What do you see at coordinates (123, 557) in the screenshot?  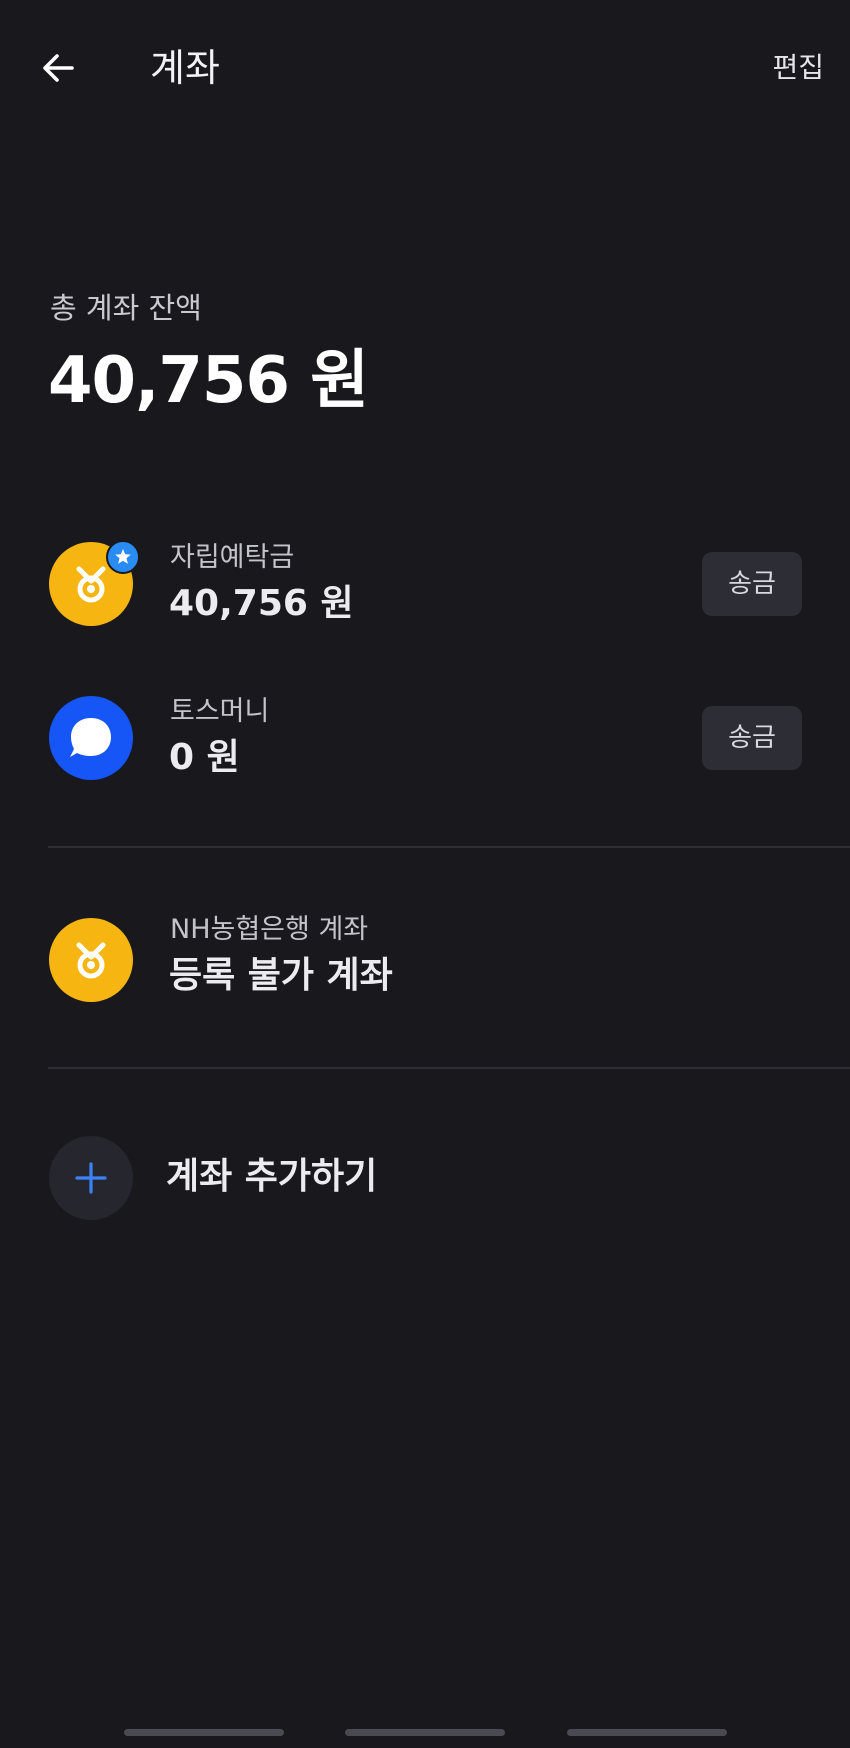 I see `star-badge-icon` at bounding box center [123, 557].